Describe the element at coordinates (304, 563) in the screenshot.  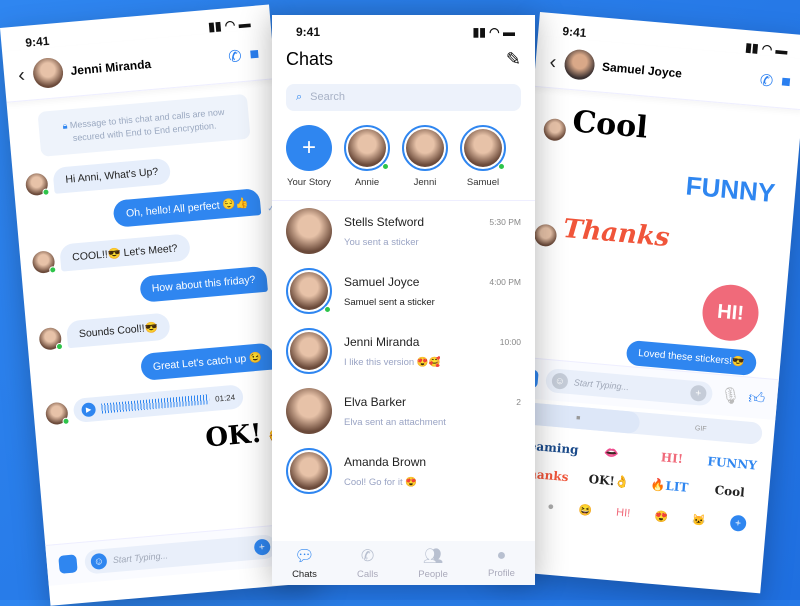
I see `tab-chats: 💬︎ Chats` at that location.